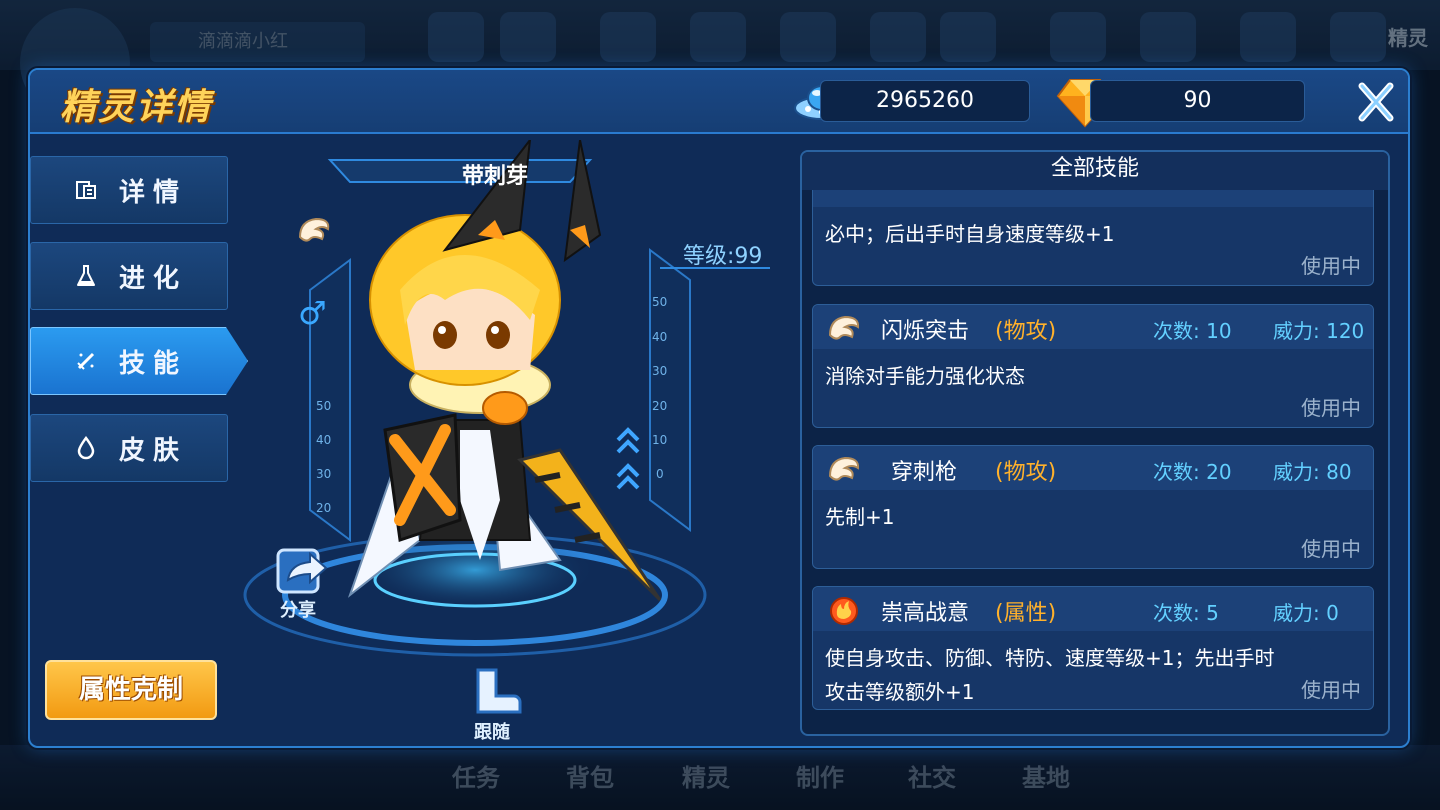  I want to click on tab-evolution: 进化, so click(129, 276).